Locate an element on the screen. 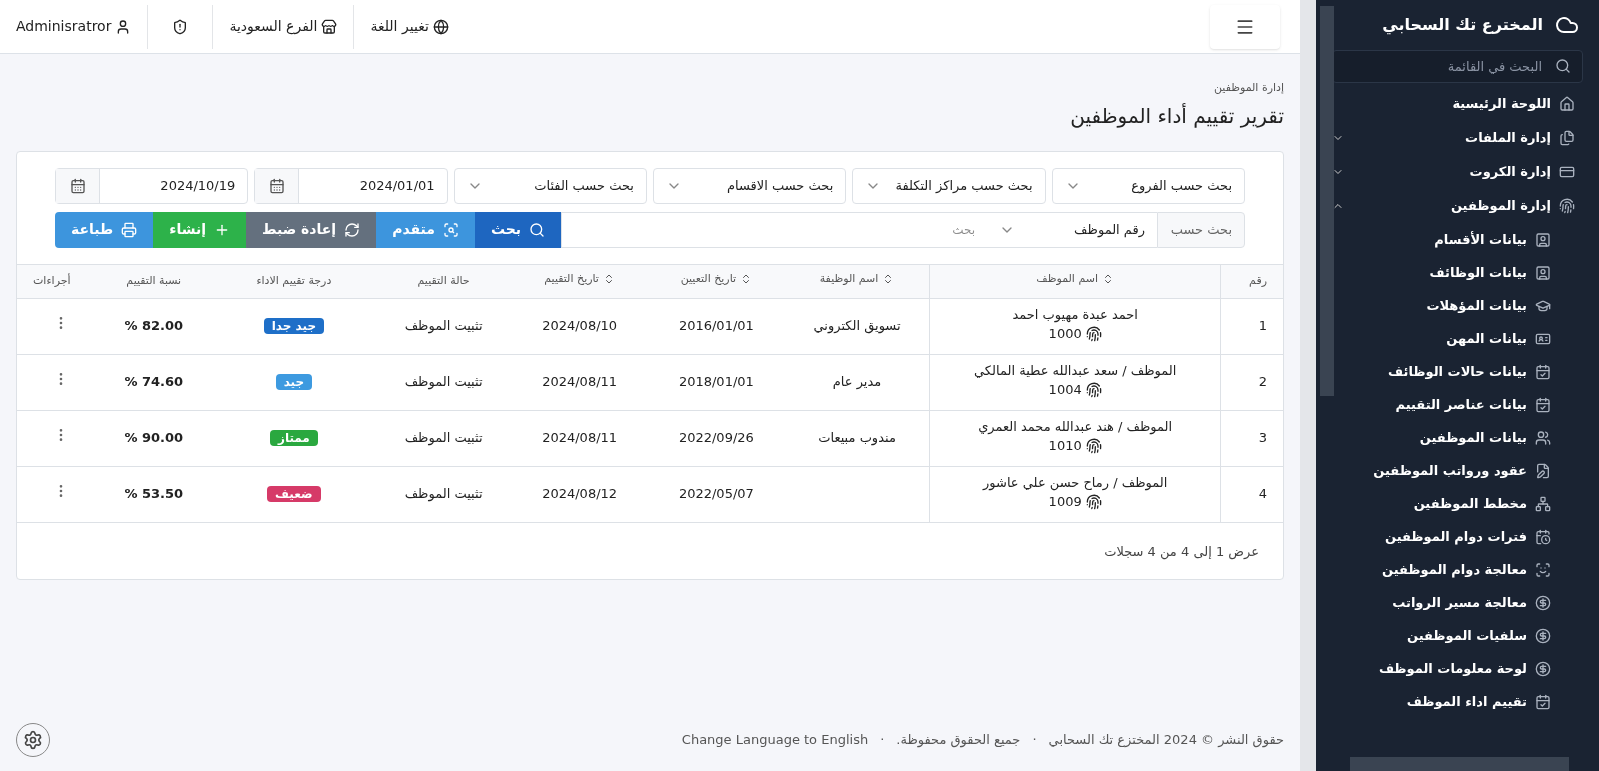 The width and height of the screenshot is (1599, 771). search-button: بحث is located at coordinates (518, 229).